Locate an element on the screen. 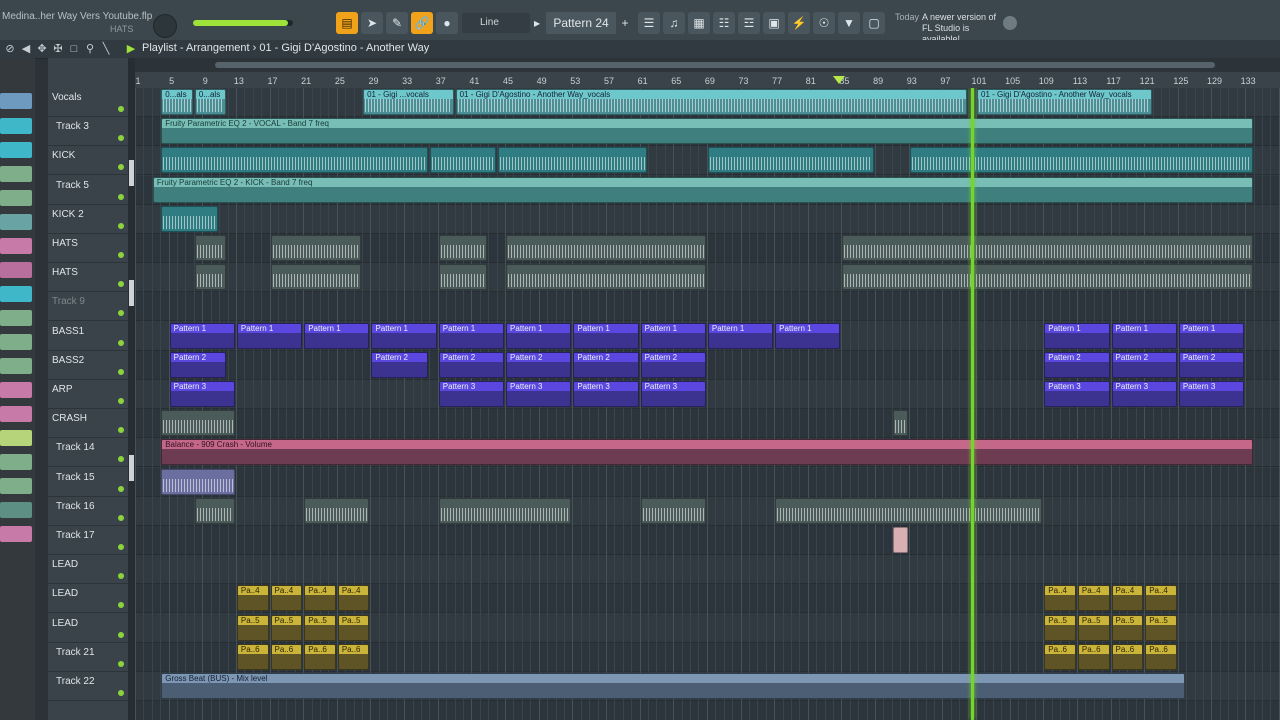 The height and width of the screenshot is (720, 1280). track-header: BASS2 is located at coordinates (88, 365).